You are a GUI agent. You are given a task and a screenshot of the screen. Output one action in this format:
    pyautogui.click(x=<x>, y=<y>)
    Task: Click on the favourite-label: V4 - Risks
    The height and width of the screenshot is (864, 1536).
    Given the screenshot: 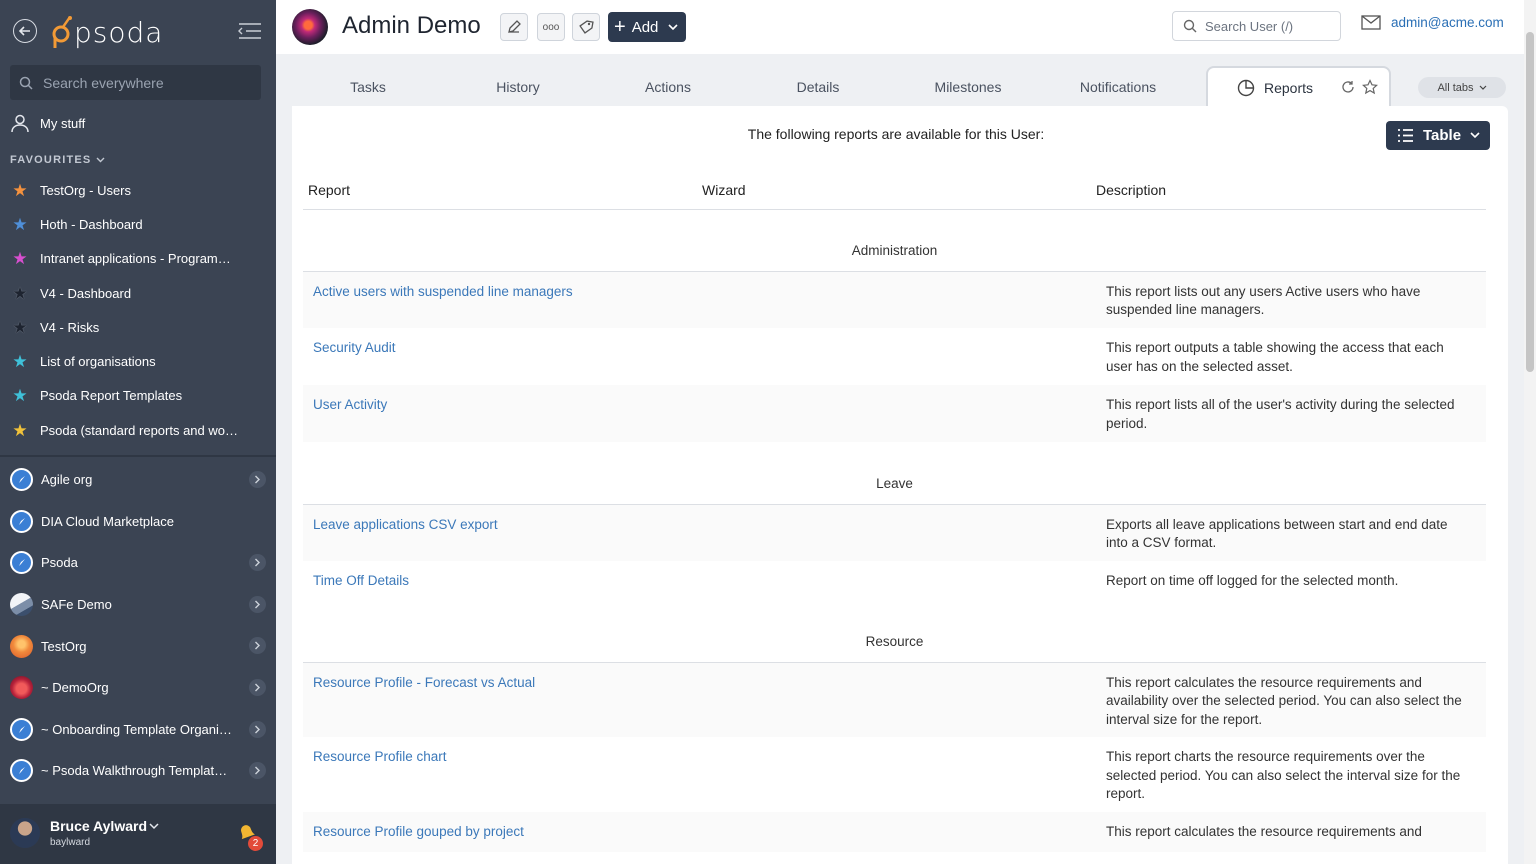 What is the action you would take?
    pyautogui.click(x=70, y=327)
    